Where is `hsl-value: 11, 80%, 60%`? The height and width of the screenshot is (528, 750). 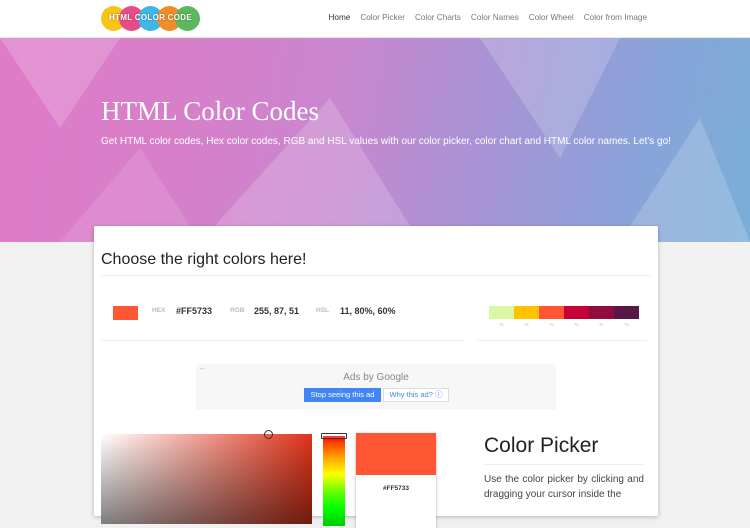
hsl-value: 11, 80%, 60% is located at coordinates (368, 311).